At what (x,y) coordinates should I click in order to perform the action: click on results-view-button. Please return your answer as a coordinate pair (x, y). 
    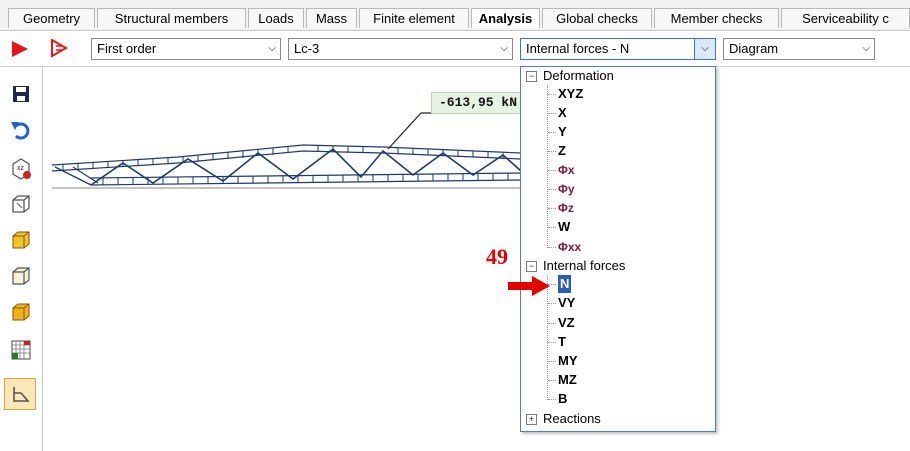
    Looking at the image, I should click on (20, 394).